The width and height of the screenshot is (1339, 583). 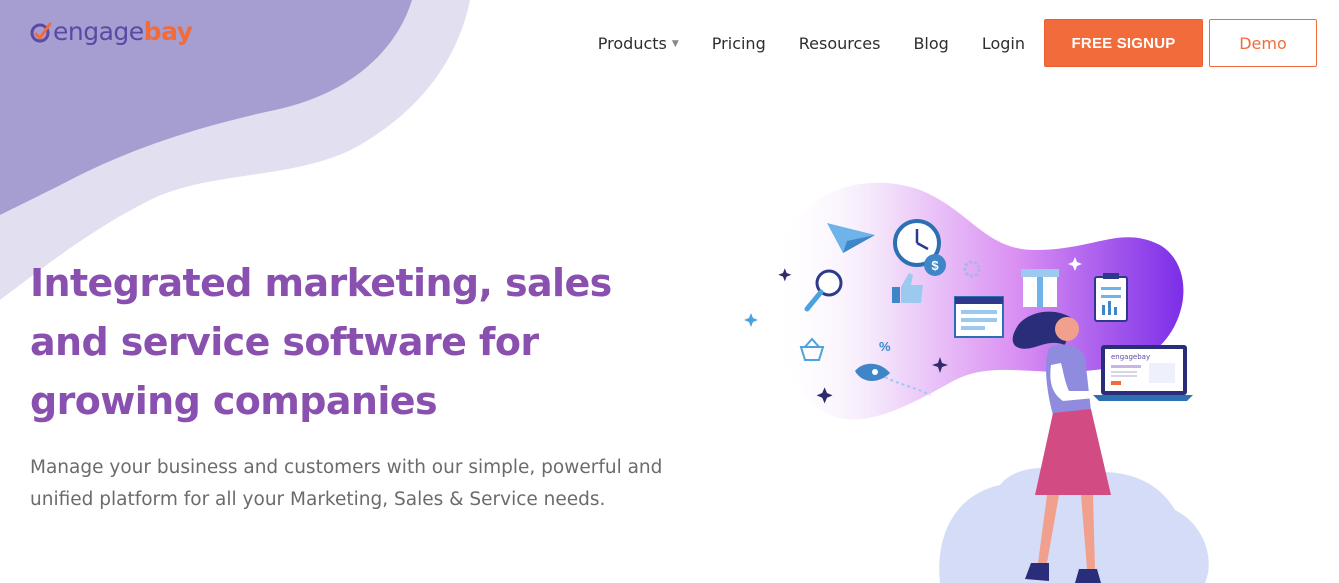 I want to click on percent-icon: %, so click(x=885, y=346).